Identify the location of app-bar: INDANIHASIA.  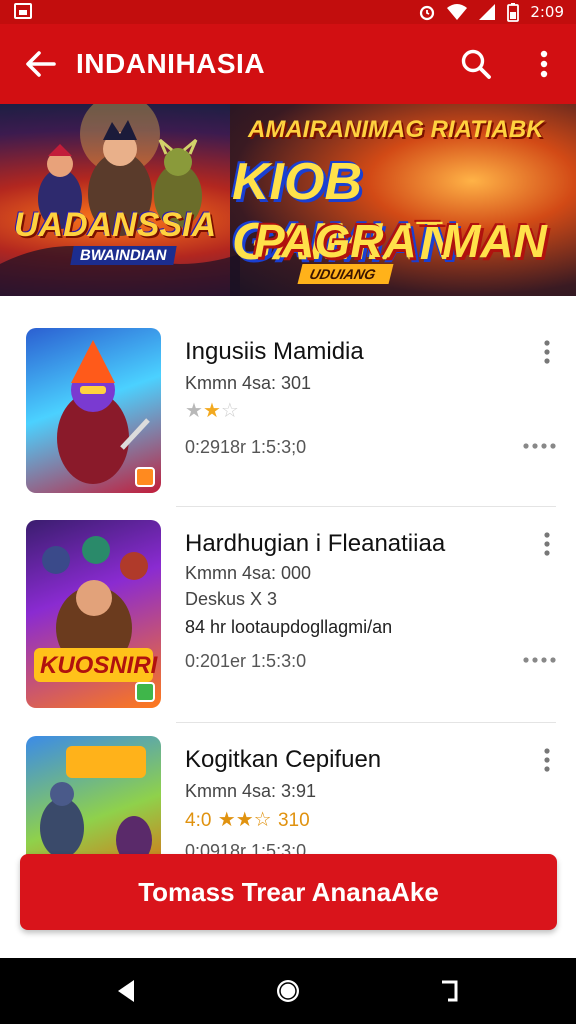
(288, 64).